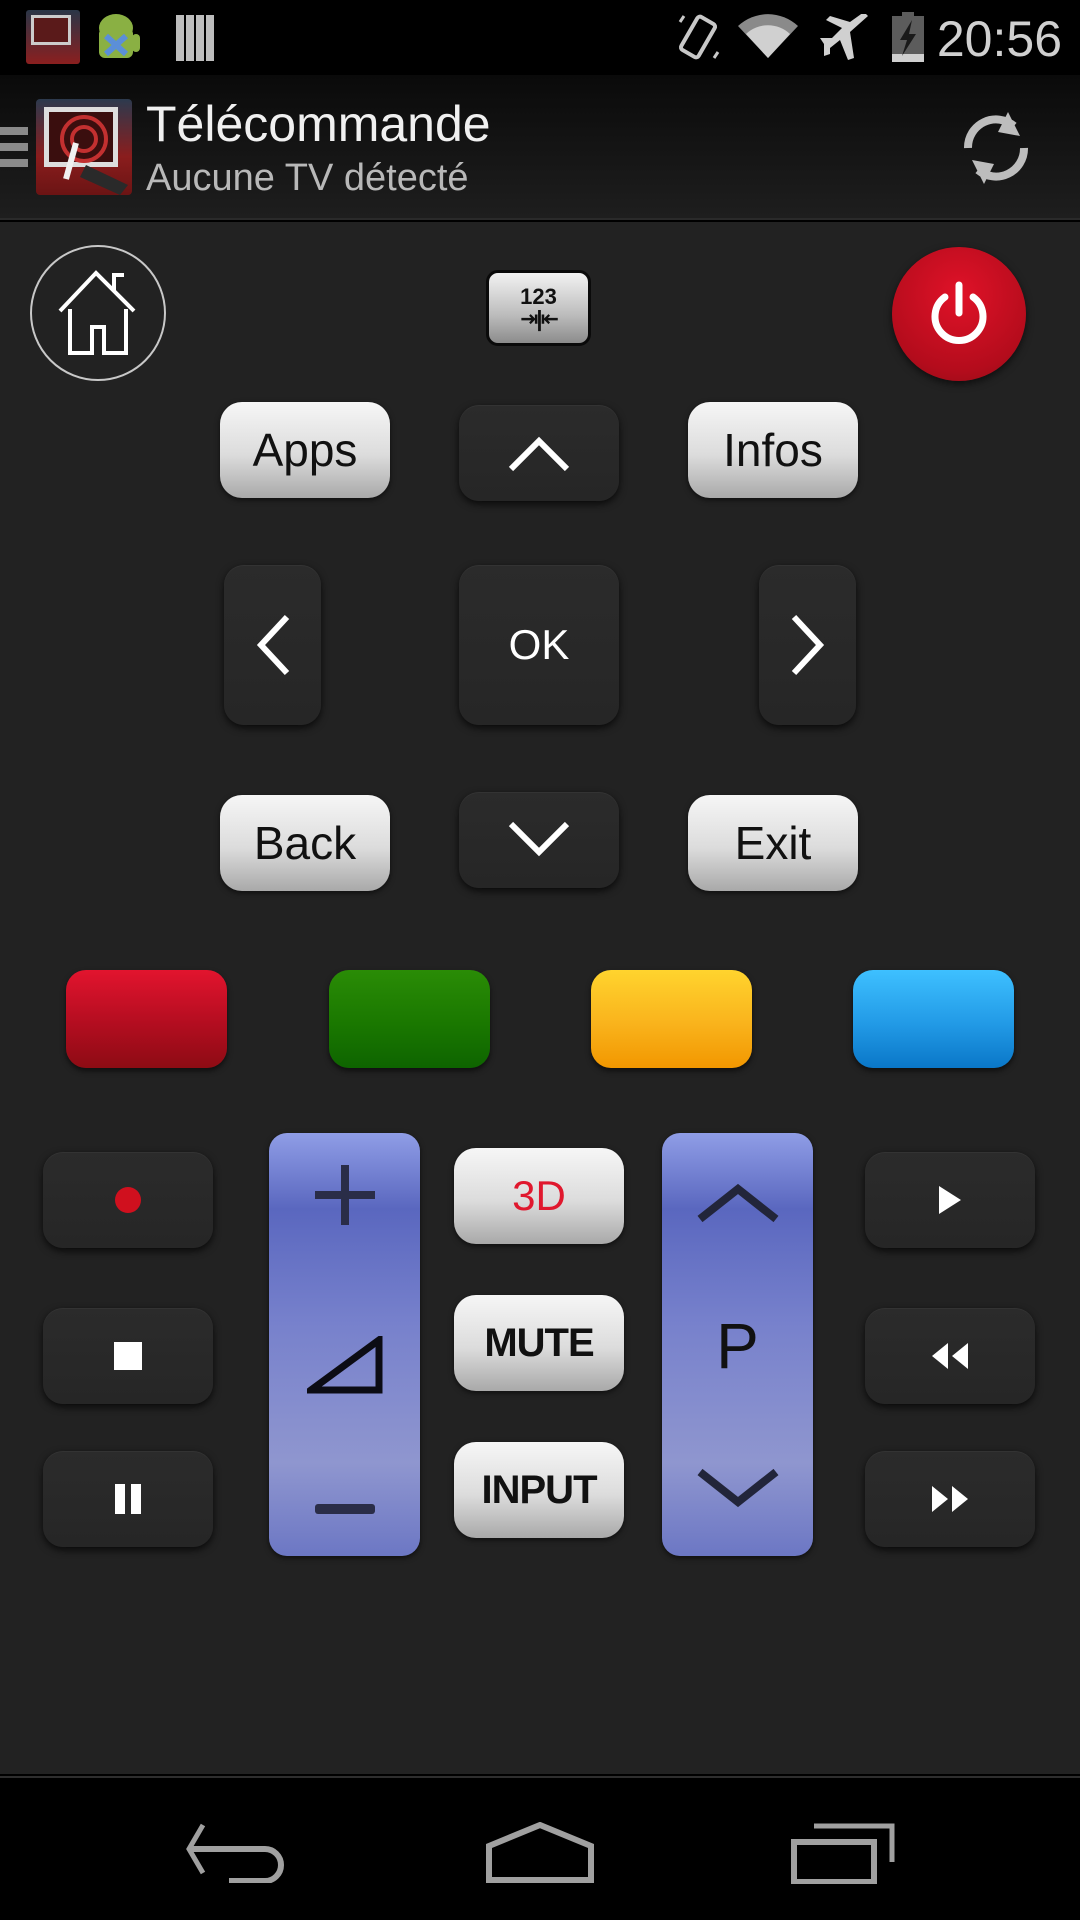  I want to click on back-button: Back, so click(305, 843).